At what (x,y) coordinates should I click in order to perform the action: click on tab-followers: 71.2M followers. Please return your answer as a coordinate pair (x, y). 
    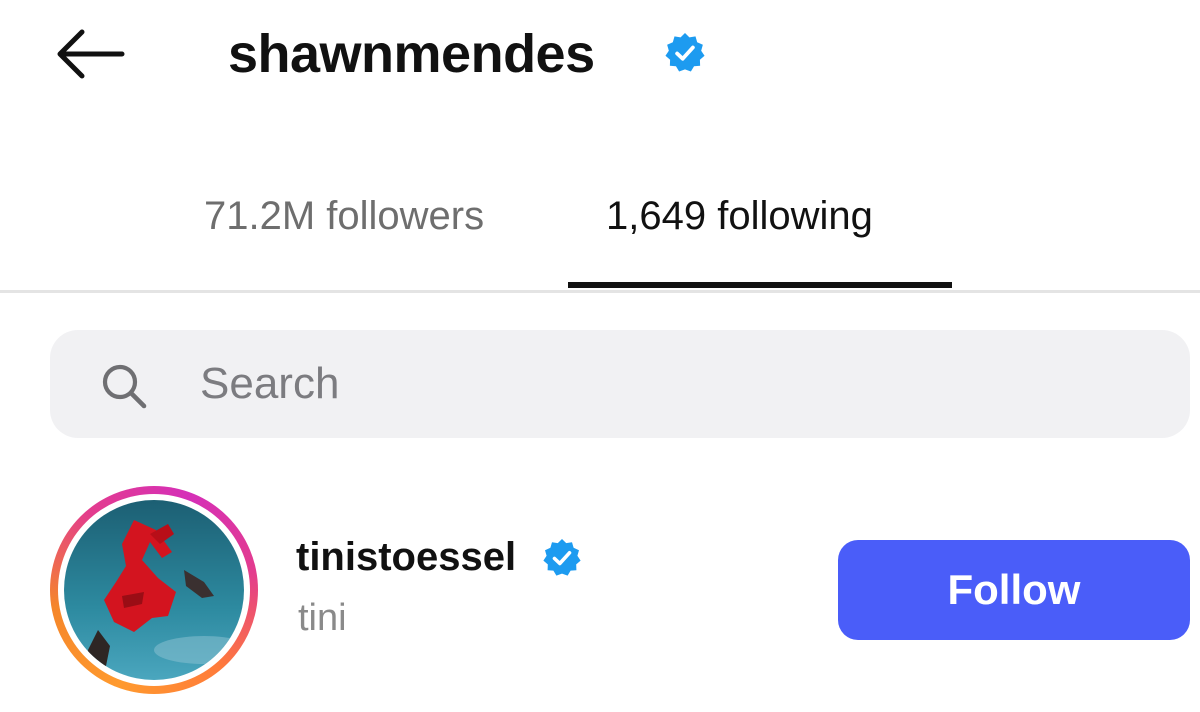
    Looking at the image, I should click on (344, 216).